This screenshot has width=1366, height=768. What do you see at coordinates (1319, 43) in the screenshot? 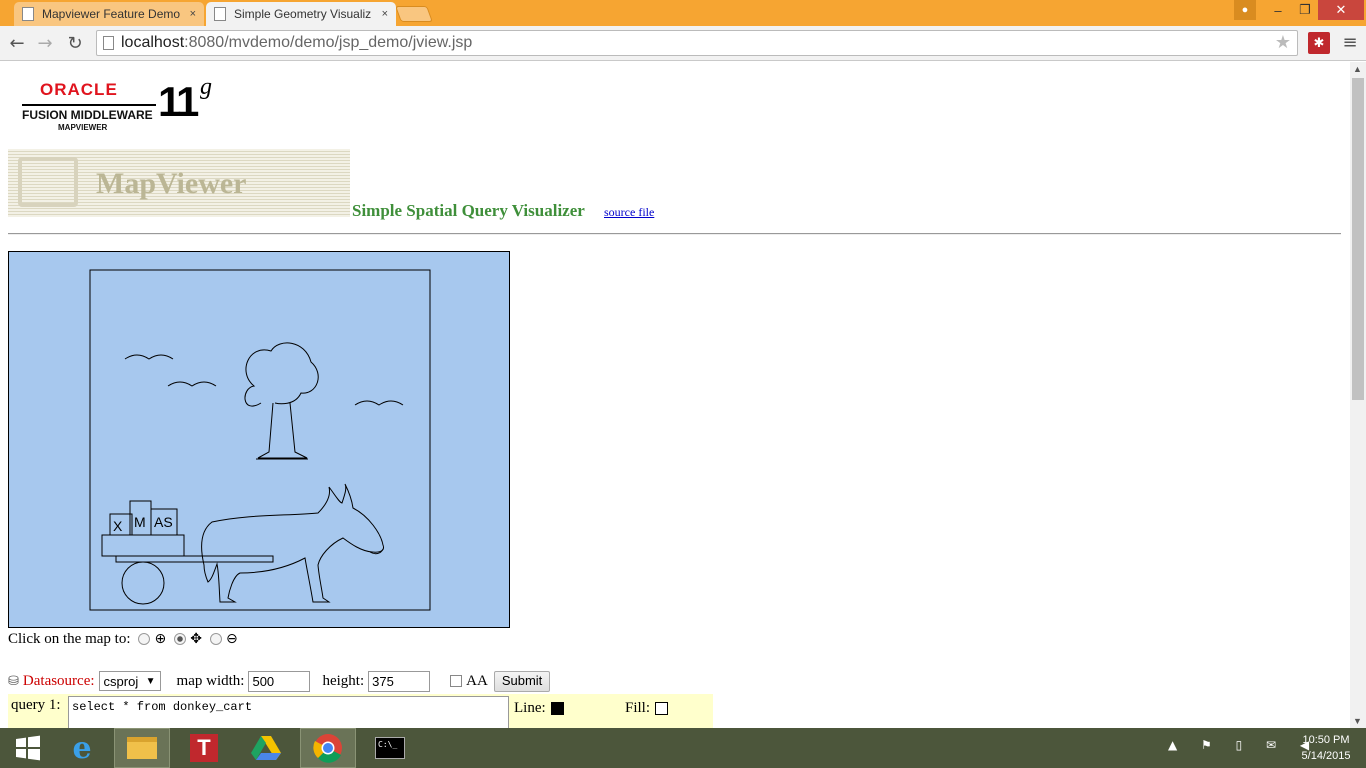
I see `extension-icon: ✱` at bounding box center [1319, 43].